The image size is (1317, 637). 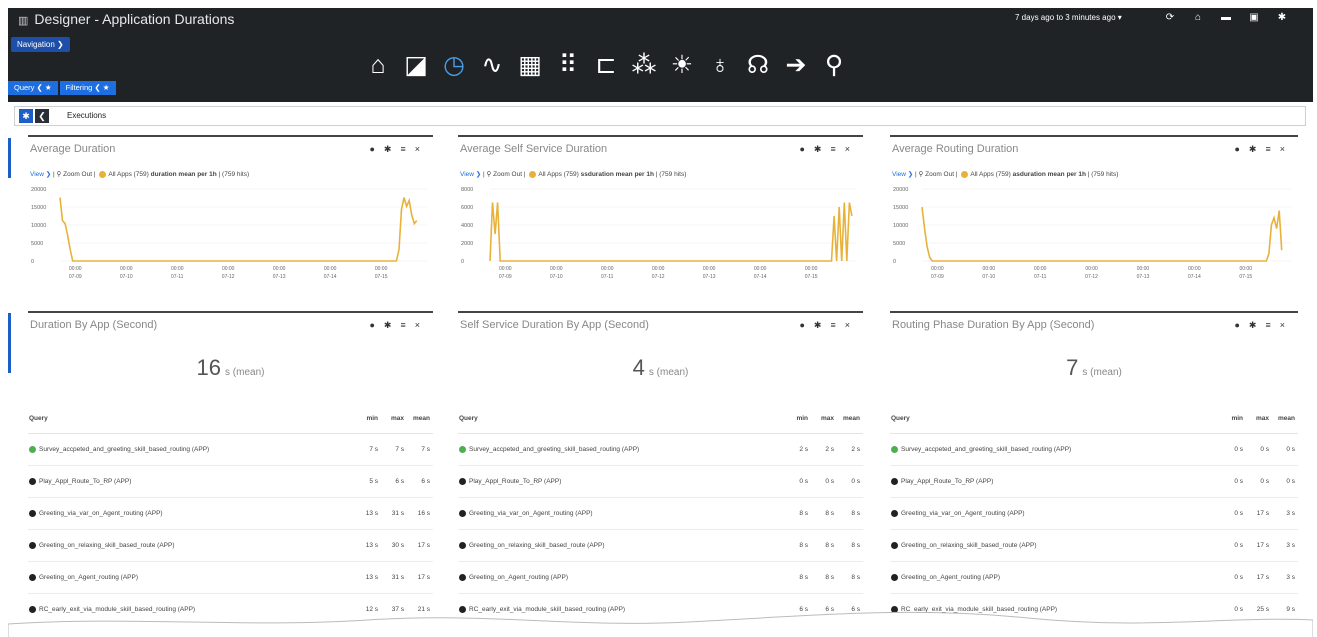 What do you see at coordinates (32, 545) in the screenshot?
I see `status-dot` at bounding box center [32, 545].